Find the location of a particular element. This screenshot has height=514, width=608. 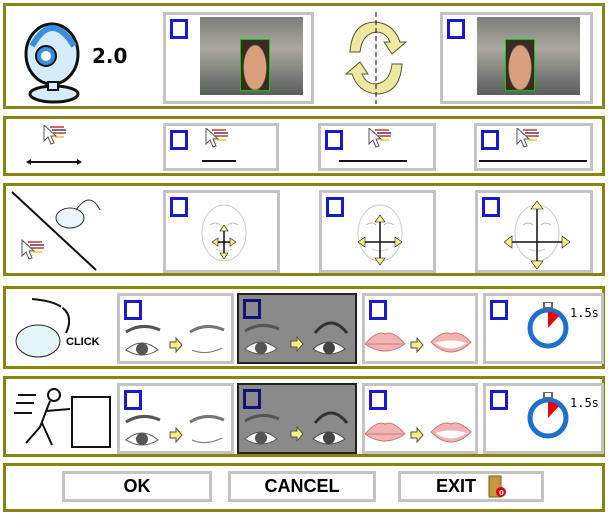

button-panel: OK CANCEL EXIT 0 is located at coordinates (304, 487).